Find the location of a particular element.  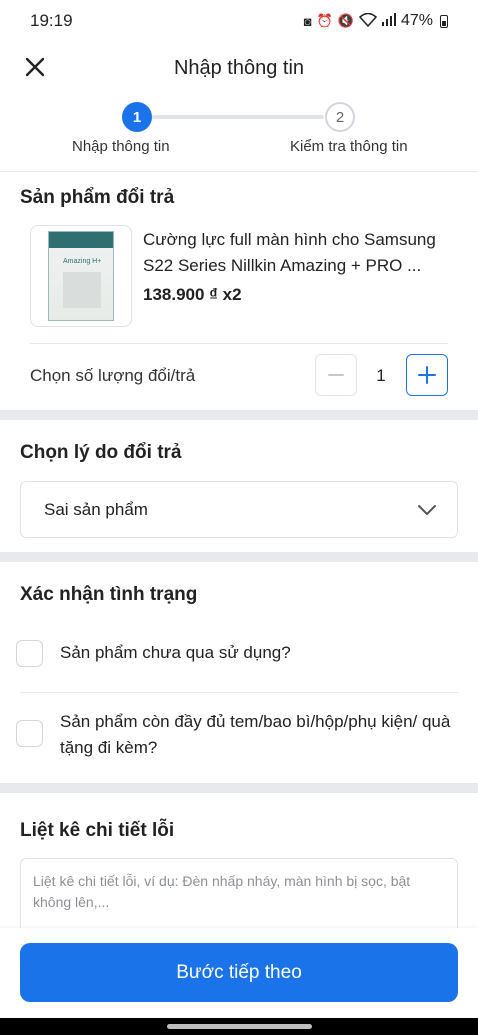

status-bar: 19:19 ◙ ⏰ 🔇 47% is located at coordinates (239, 21).